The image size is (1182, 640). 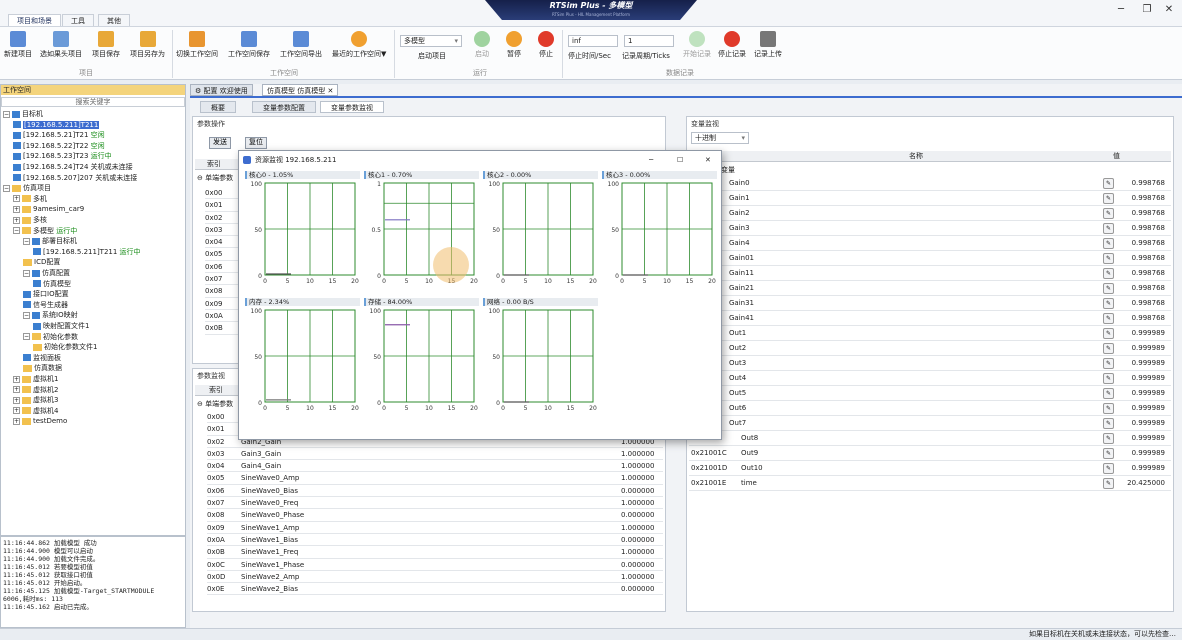 What do you see at coordinates (41, 262) in the screenshot?
I see `tree-item: ICD配置` at bounding box center [41, 262].